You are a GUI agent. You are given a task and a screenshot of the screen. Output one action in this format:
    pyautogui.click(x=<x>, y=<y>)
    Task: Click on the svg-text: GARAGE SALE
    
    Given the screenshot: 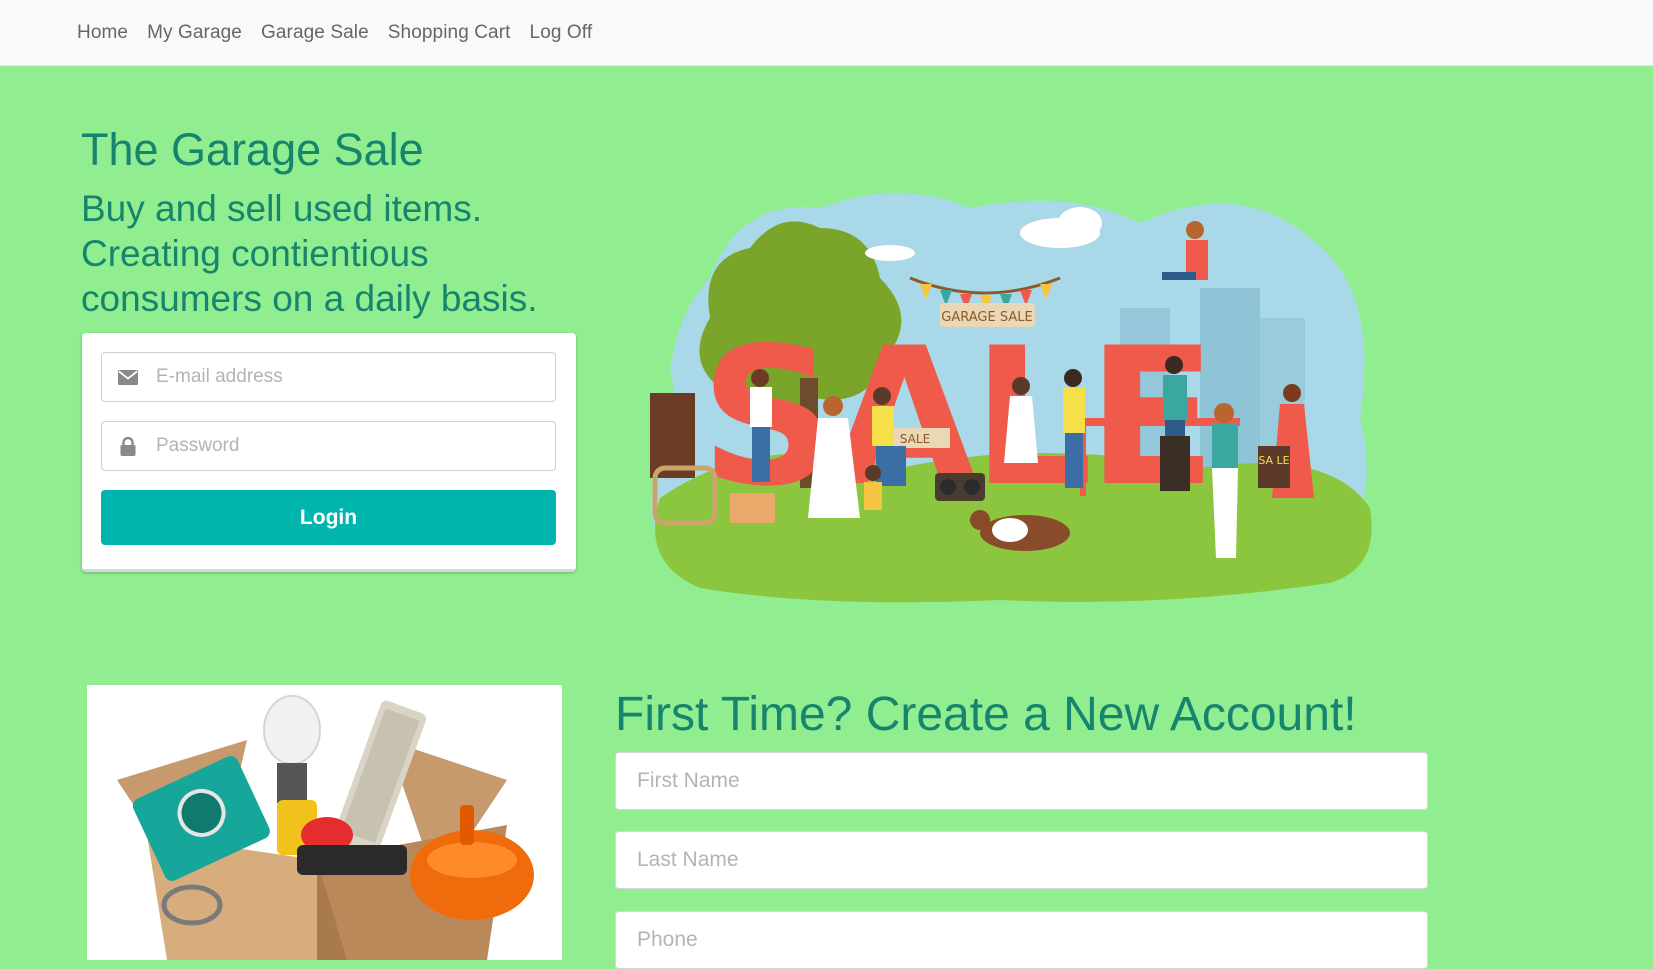 What is the action you would take?
    pyautogui.click(x=986, y=317)
    